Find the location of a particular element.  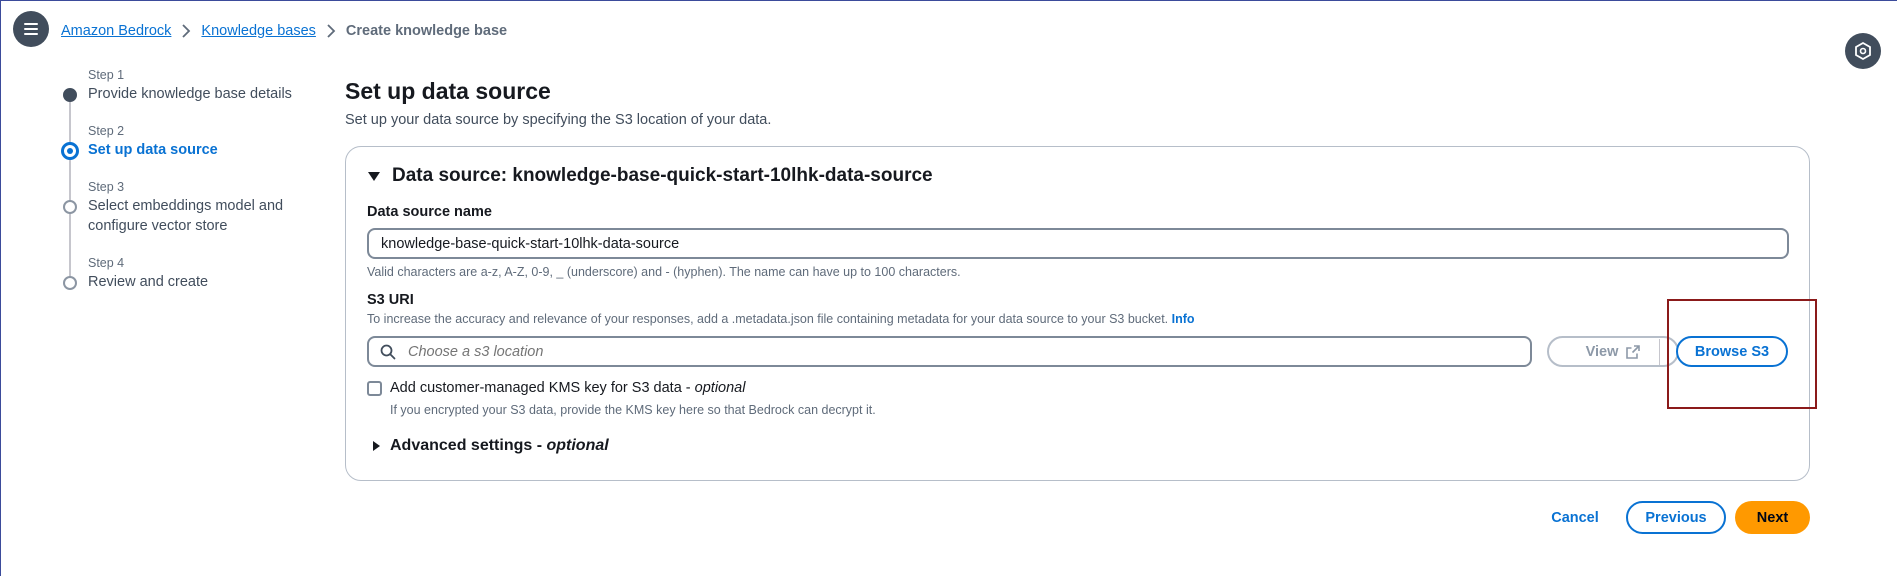

breadcrumb-current: Create knowledge base is located at coordinates (426, 31).